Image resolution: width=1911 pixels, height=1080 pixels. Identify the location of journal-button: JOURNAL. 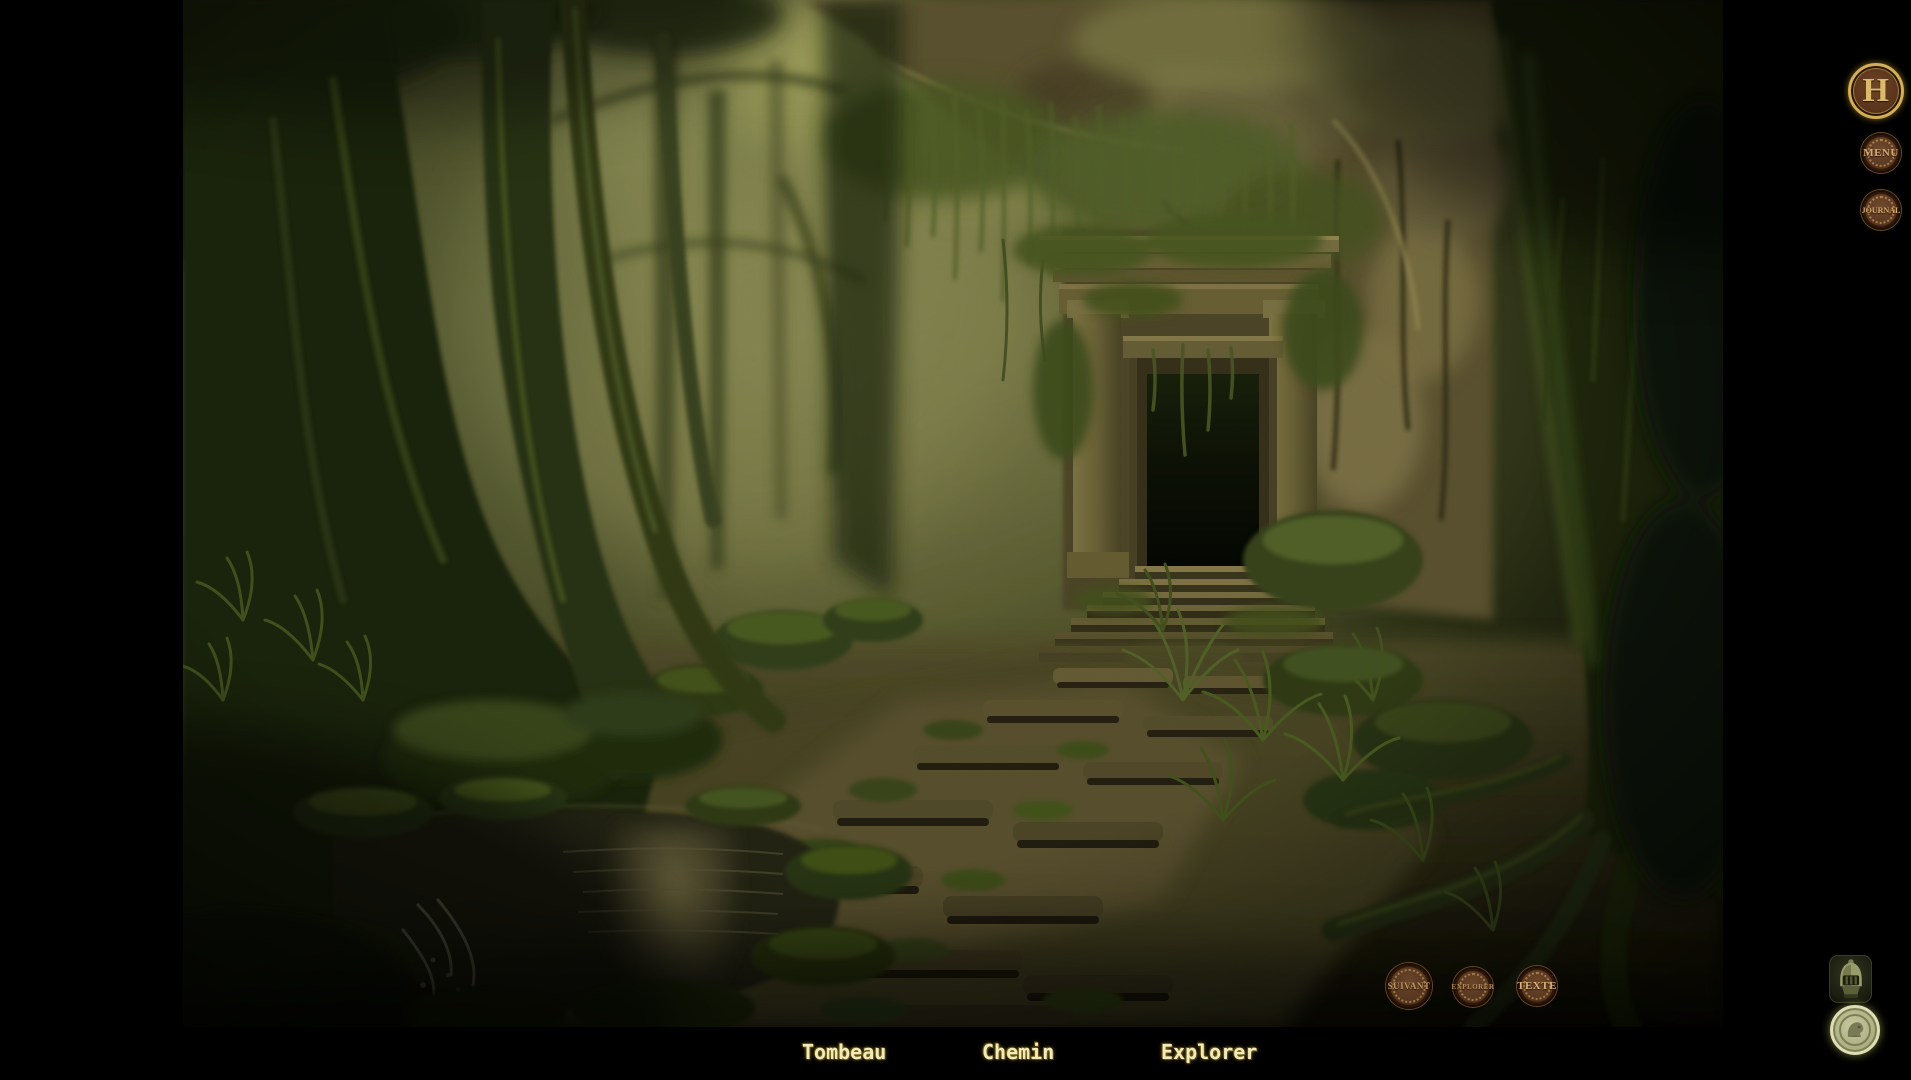
(1881, 210).